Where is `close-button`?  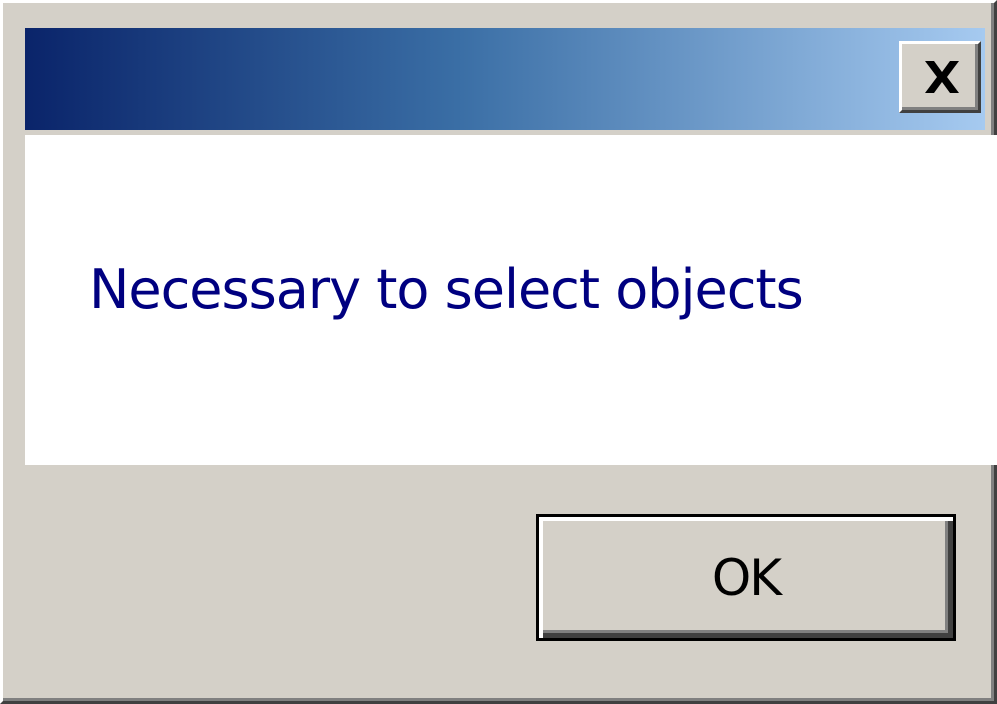
close-button is located at coordinates (940, 77).